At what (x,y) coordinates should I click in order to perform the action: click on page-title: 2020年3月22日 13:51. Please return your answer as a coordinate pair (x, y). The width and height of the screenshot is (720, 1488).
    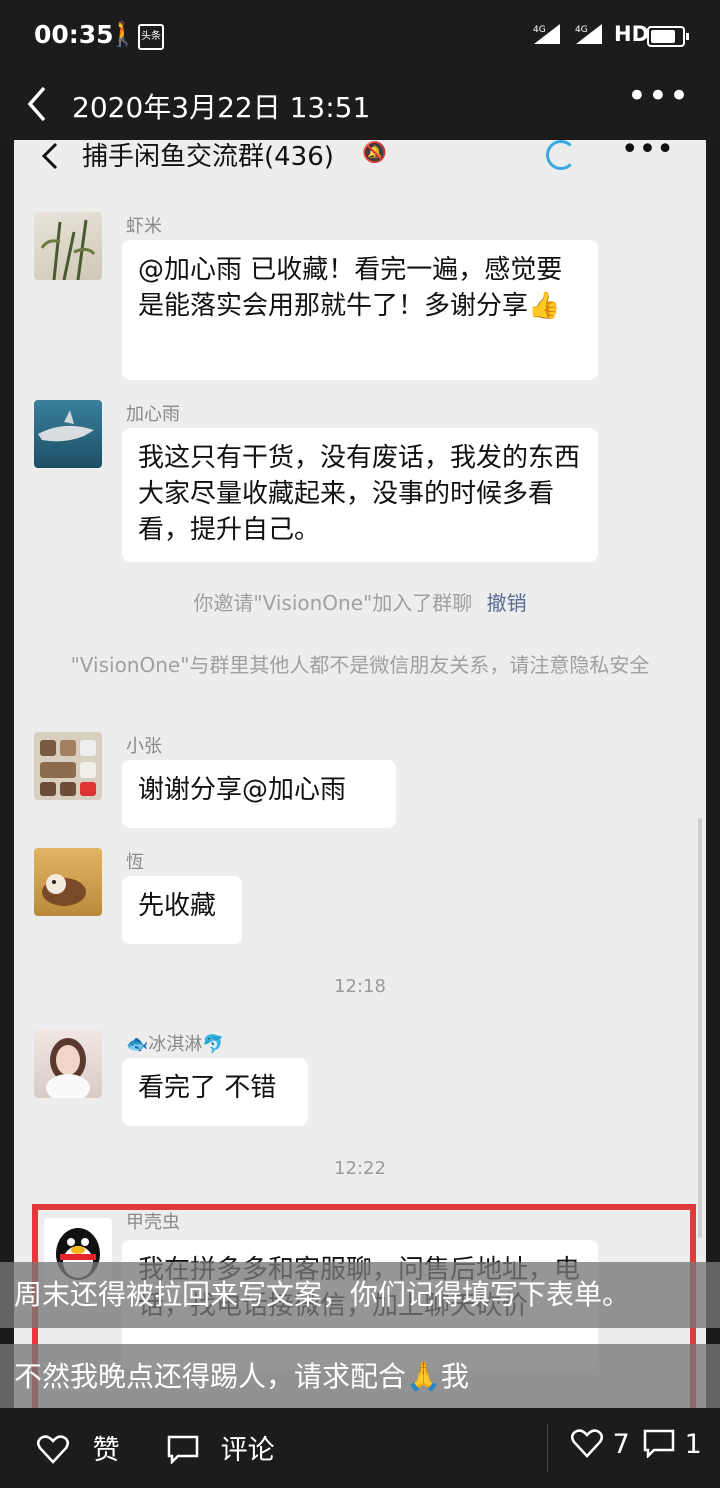
    Looking at the image, I should click on (221, 107).